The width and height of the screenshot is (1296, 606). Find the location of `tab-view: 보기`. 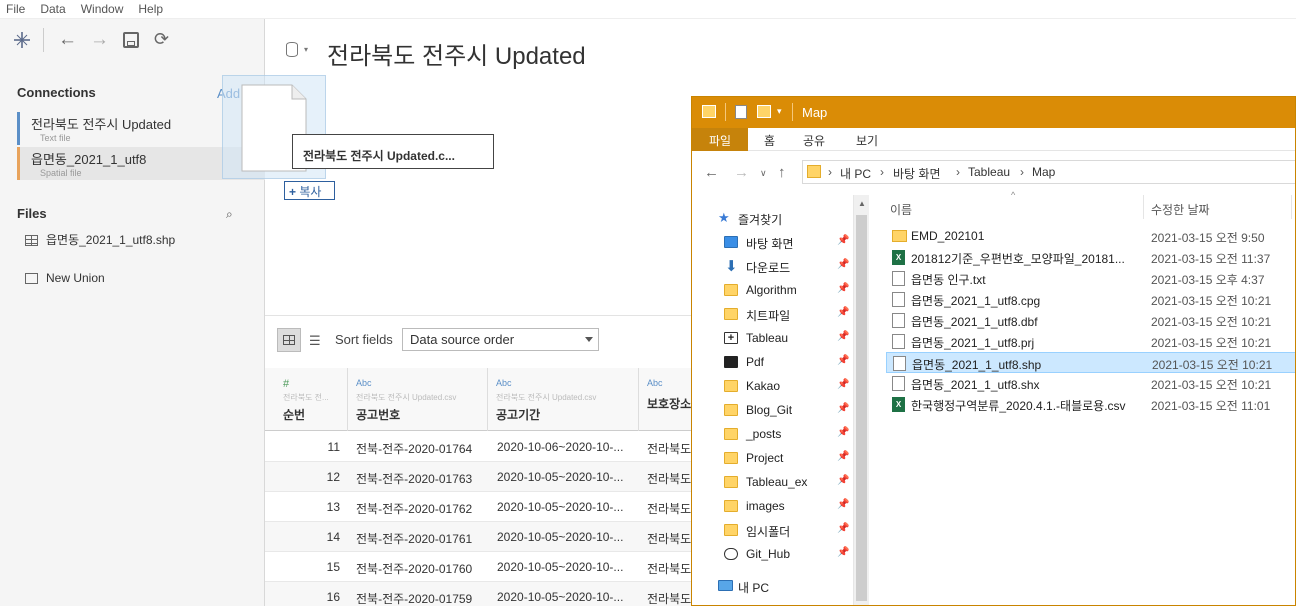

tab-view: 보기 is located at coordinates (867, 140).